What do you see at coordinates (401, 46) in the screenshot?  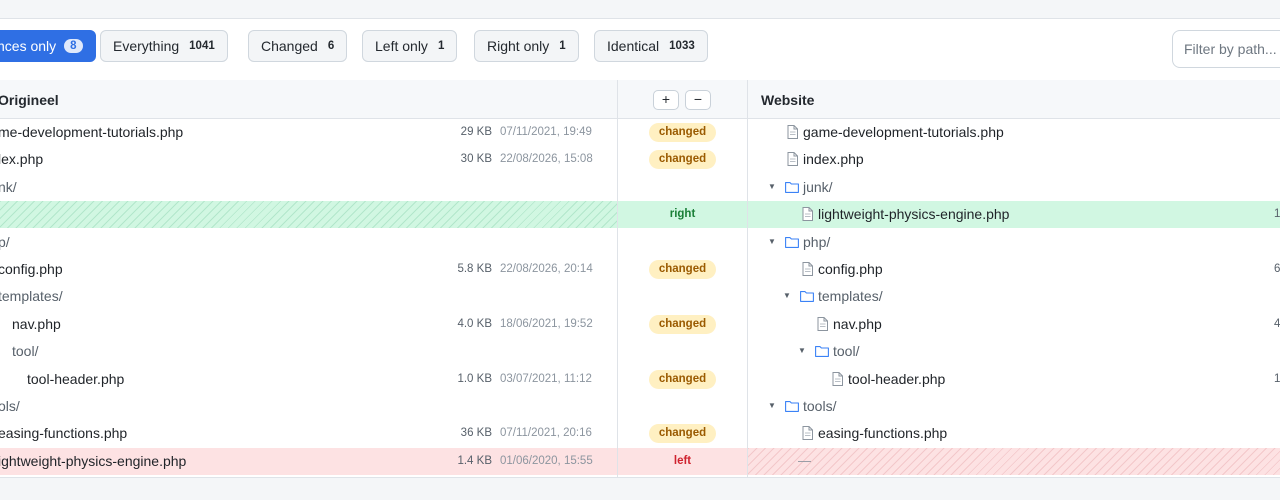 I see `filter-label: Left only` at bounding box center [401, 46].